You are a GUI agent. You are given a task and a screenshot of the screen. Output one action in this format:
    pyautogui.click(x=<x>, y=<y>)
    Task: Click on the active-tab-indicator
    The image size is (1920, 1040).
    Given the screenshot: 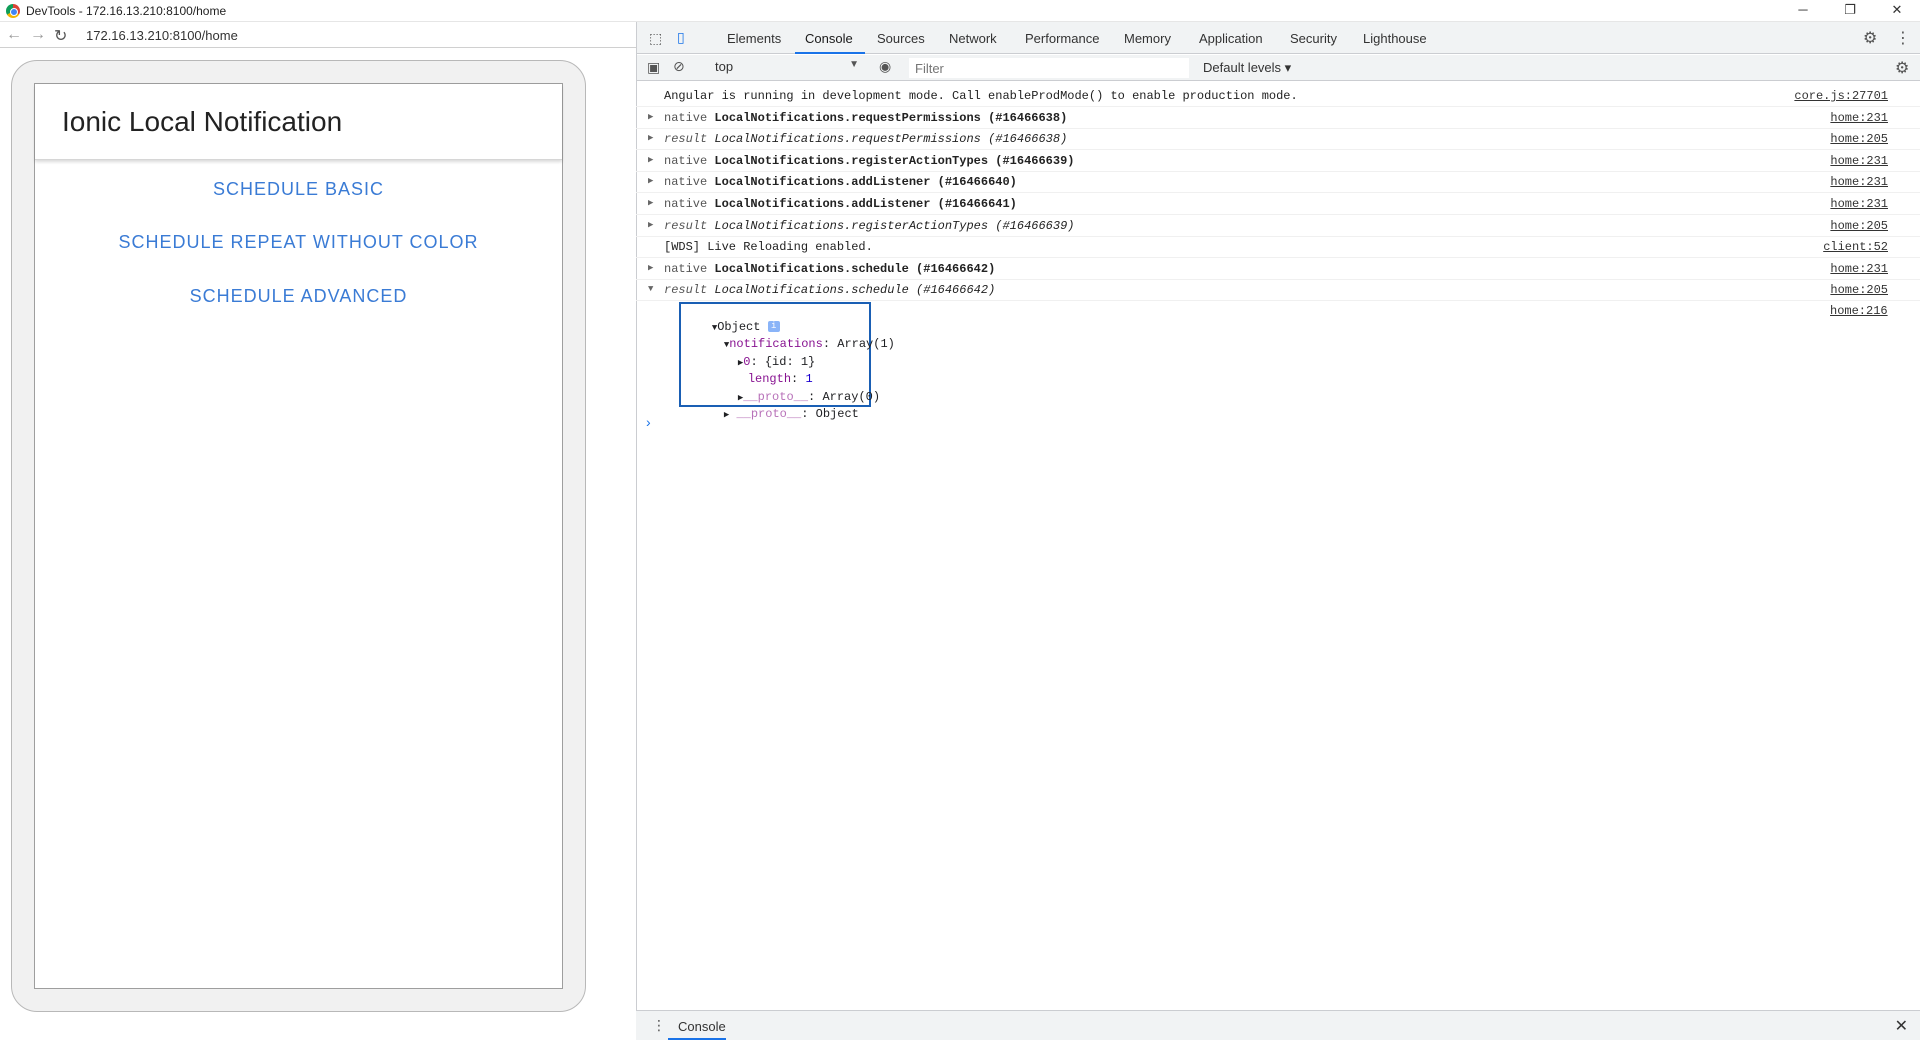 What is the action you would take?
    pyautogui.click(x=830, y=53)
    